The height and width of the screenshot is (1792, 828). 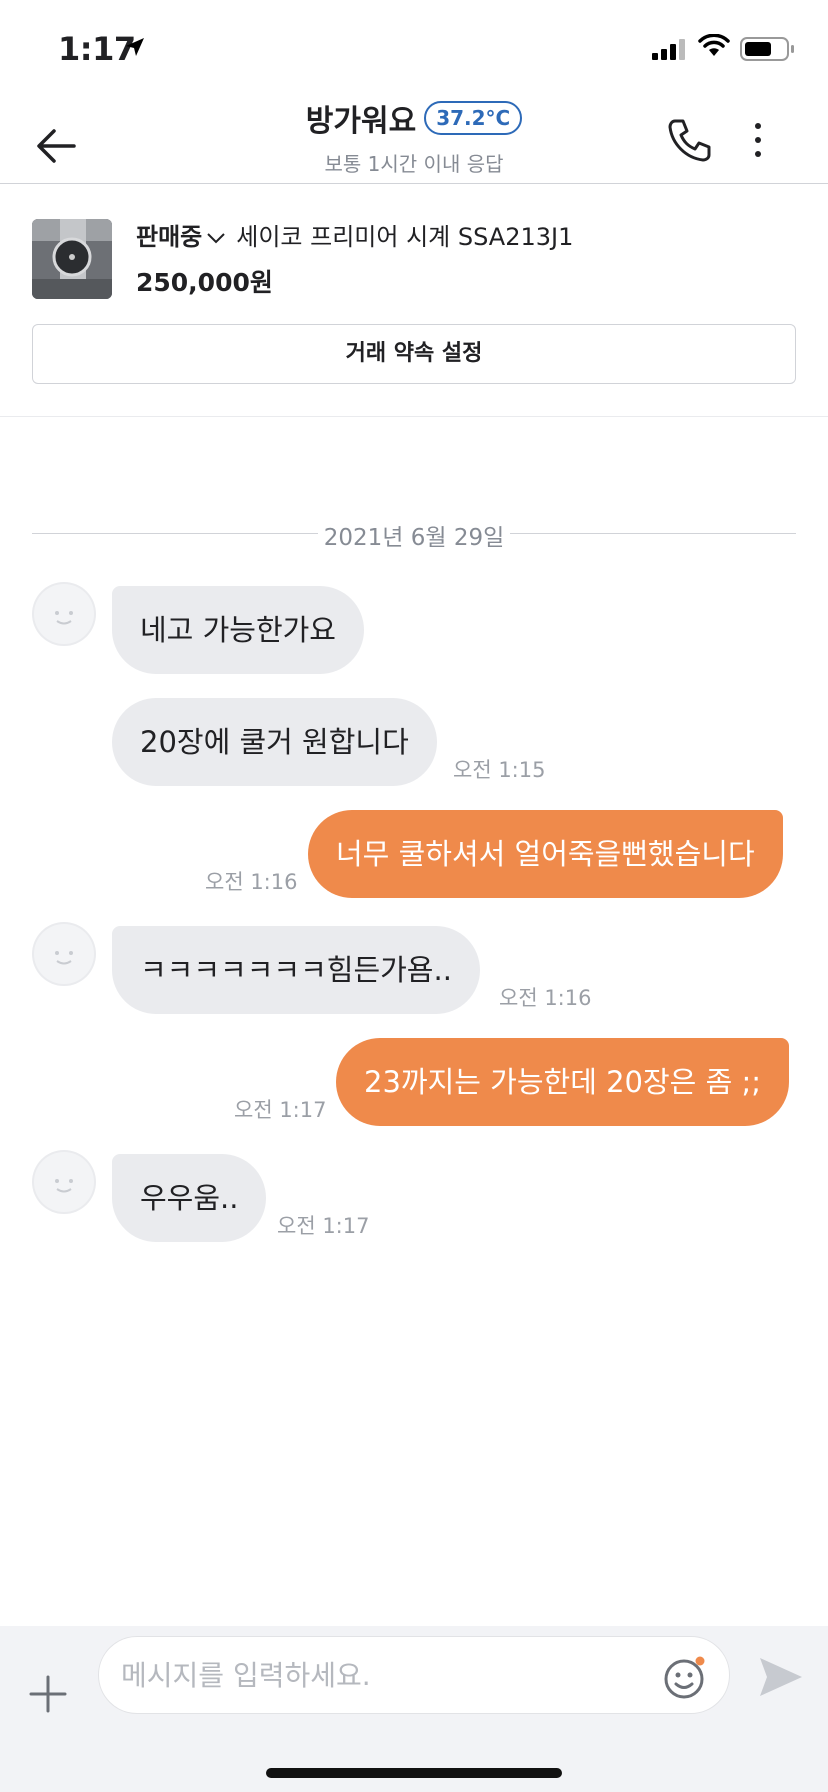 What do you see at coordinates (767, 49) in the screenshot?
I see `battery-icon` at bounding box center [767, 49].